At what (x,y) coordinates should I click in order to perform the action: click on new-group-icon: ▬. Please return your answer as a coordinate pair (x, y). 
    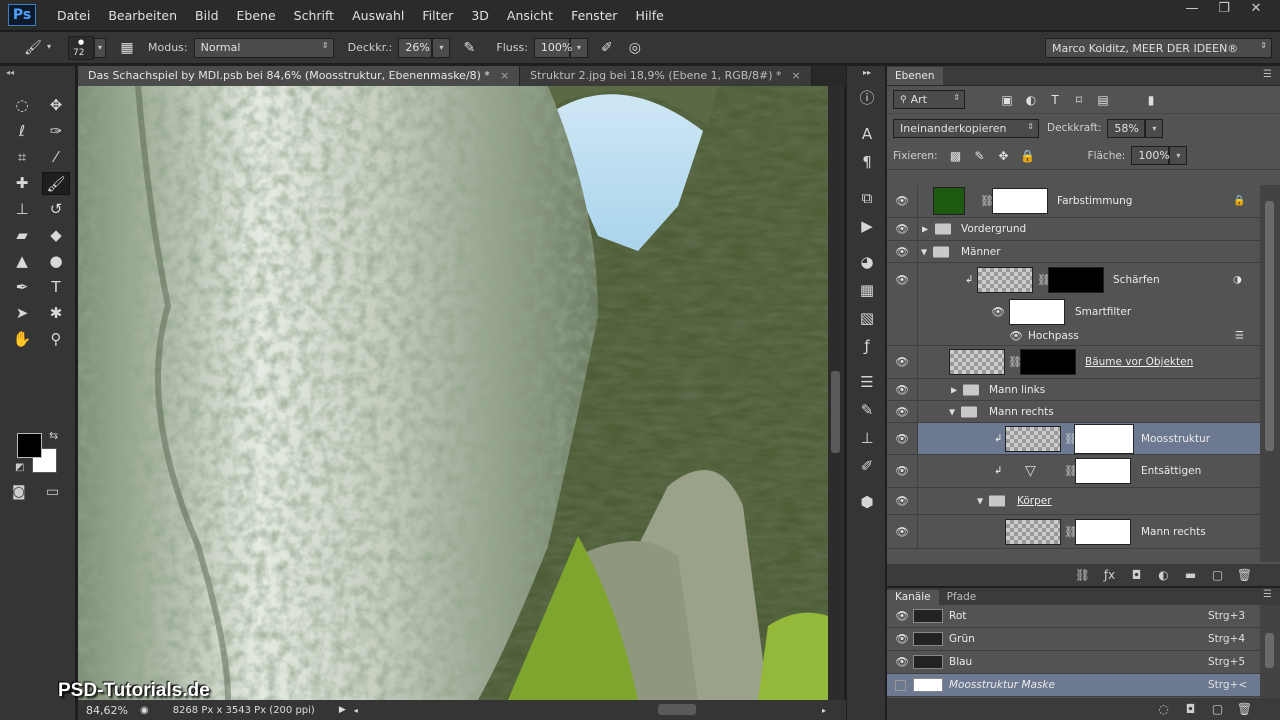
    Looking at the image, I should click on (1190, 575).